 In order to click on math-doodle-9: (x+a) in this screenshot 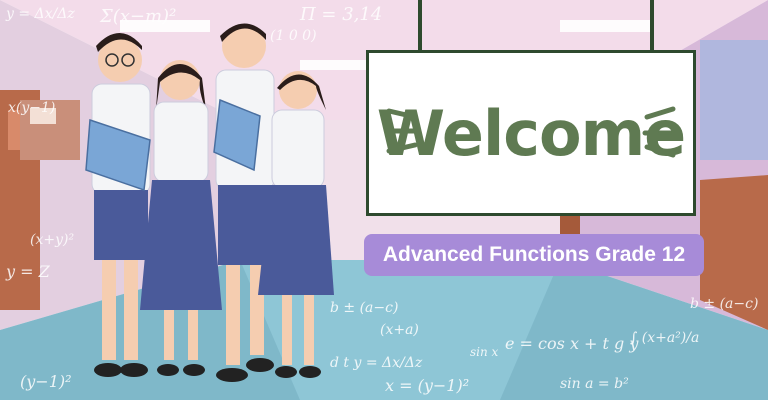, I will do `click(399, 330)`.